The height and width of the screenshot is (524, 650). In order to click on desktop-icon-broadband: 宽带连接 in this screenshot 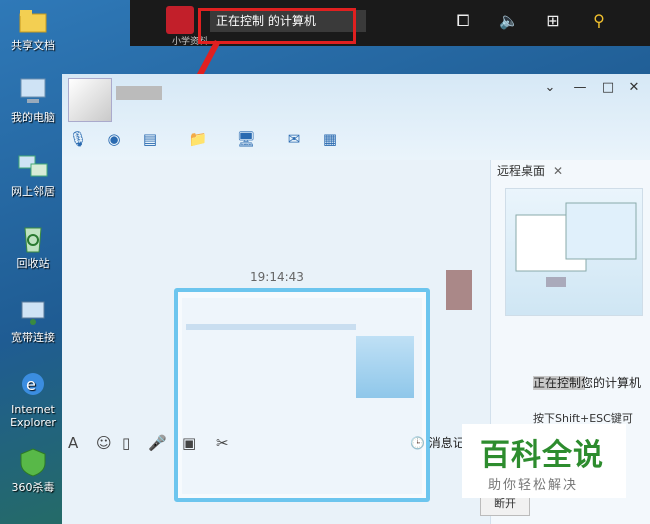, I will do `click(33, 320)`.